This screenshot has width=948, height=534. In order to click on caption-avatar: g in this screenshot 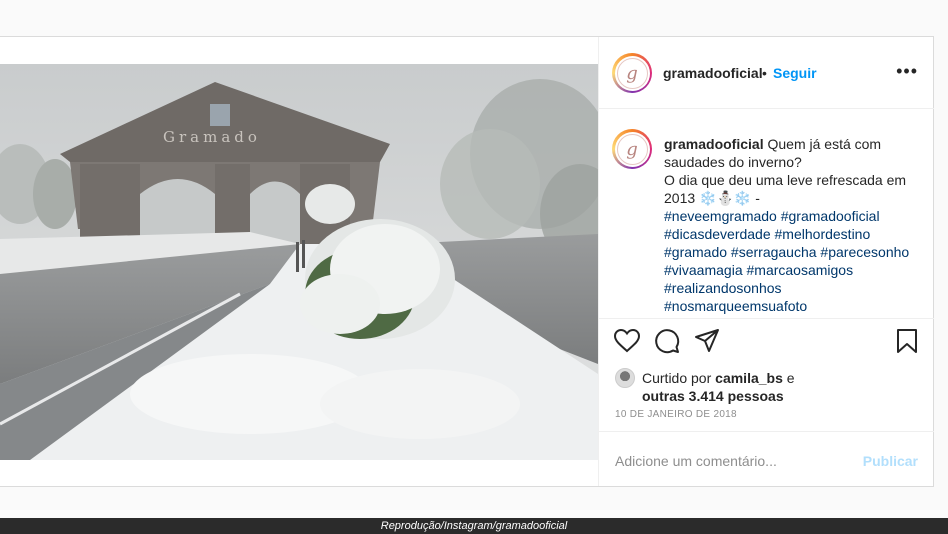, I will do `click(632, 149)`.